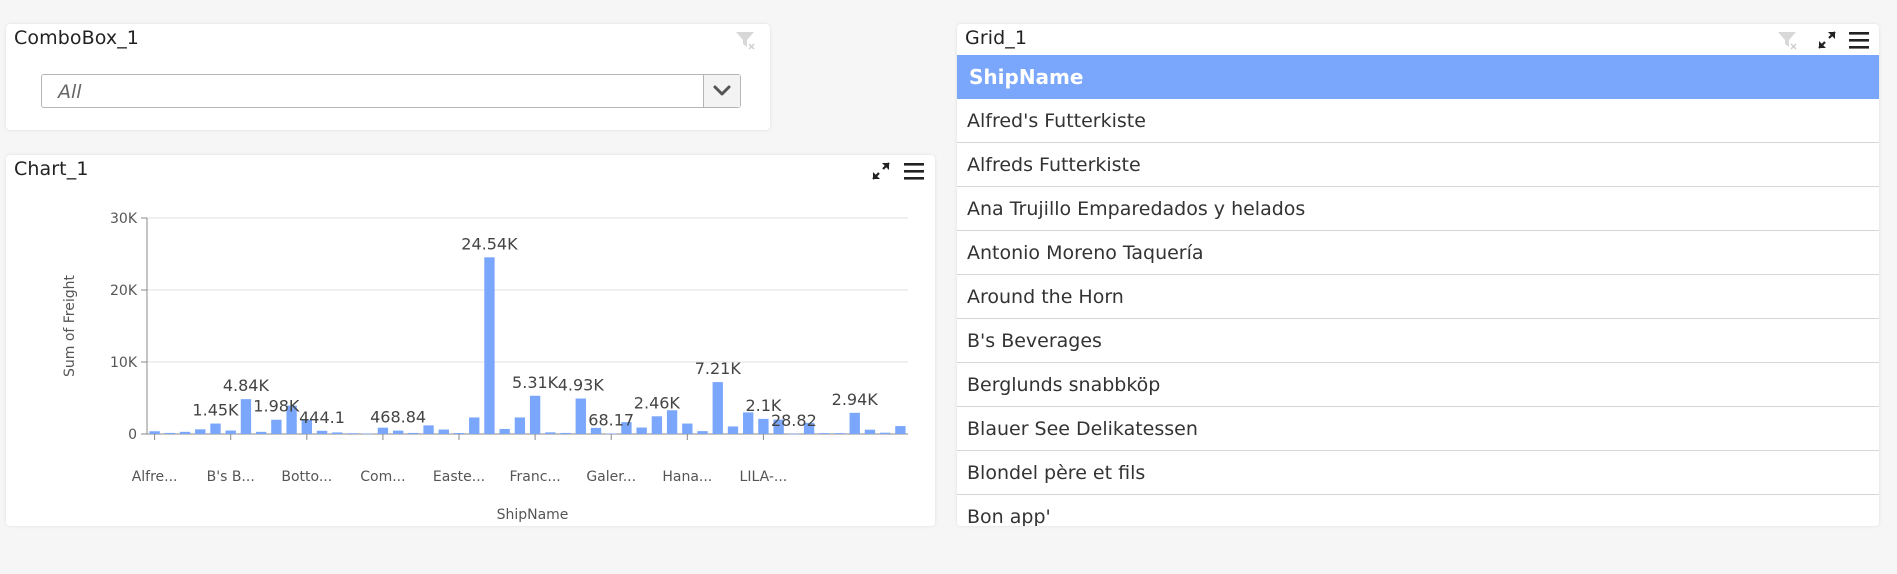  I want to click on data-label: 5.31K, so click(535, 382).